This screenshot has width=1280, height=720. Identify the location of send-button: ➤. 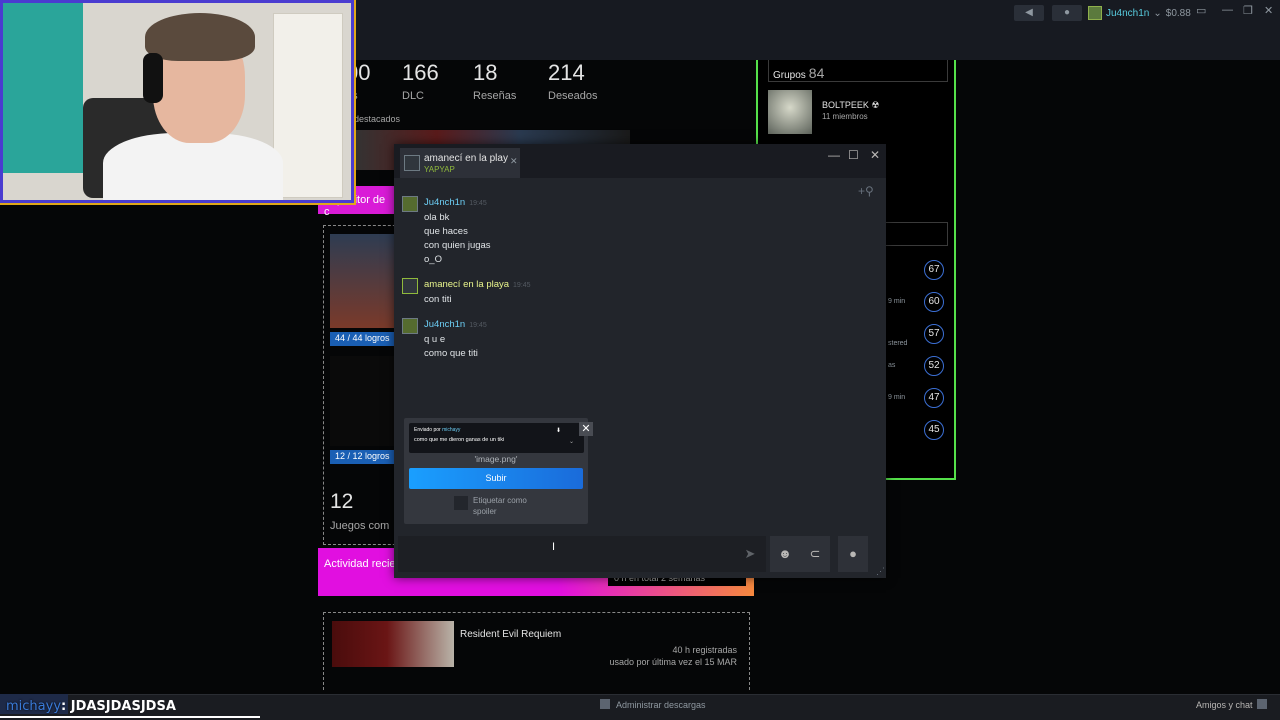
(750, 554).